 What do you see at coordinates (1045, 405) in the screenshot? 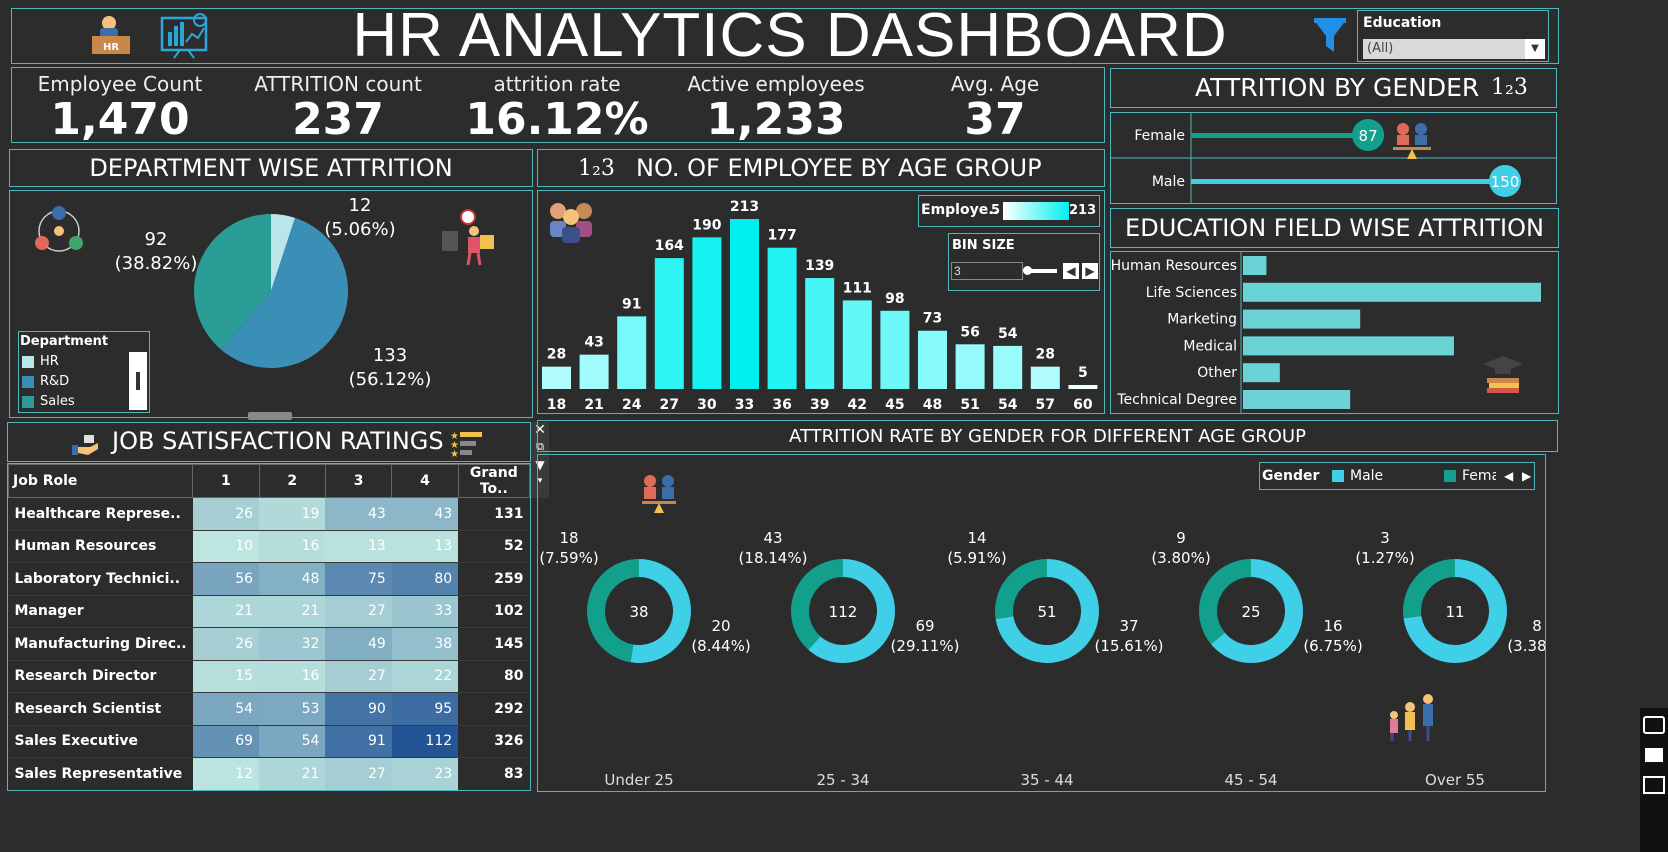
I see `x-tick-label: 57` at bounding box center [1045, 405].